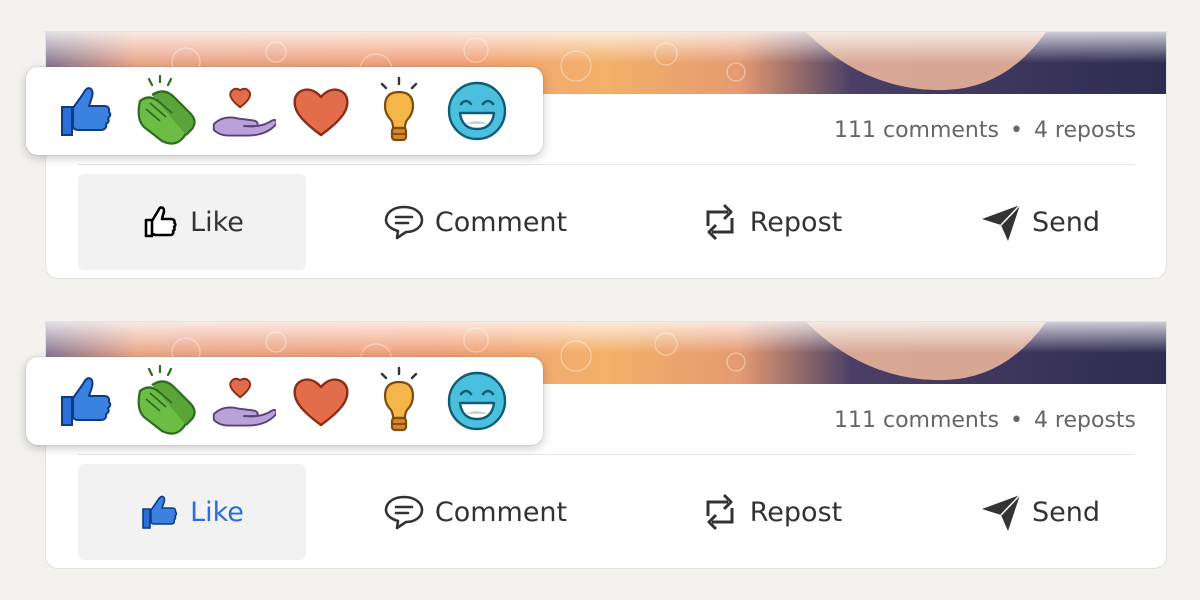 This screenshot has width=1200, height=600. What do you see at coordinates (160, 222) in the screenshot?
I see `thumbs-up-outline-icon` at bounding box center [160, 222].